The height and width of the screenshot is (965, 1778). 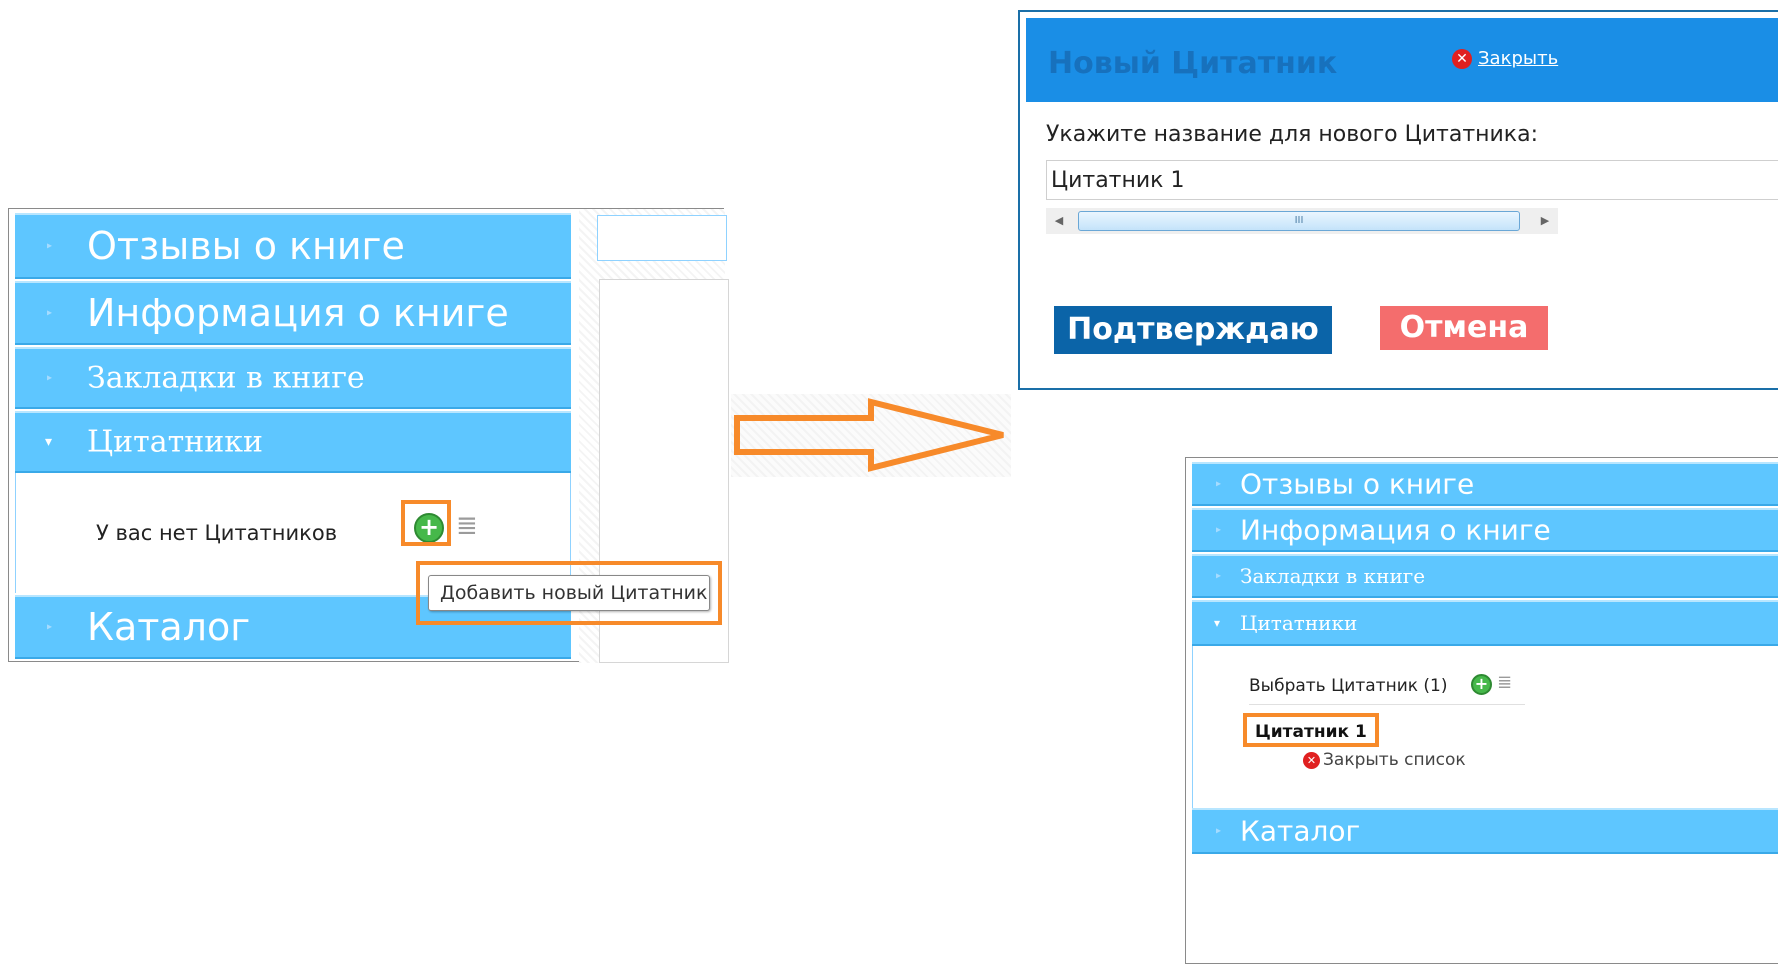 I want to click on scroll-thumb: III, so click(x=1299, y=221).